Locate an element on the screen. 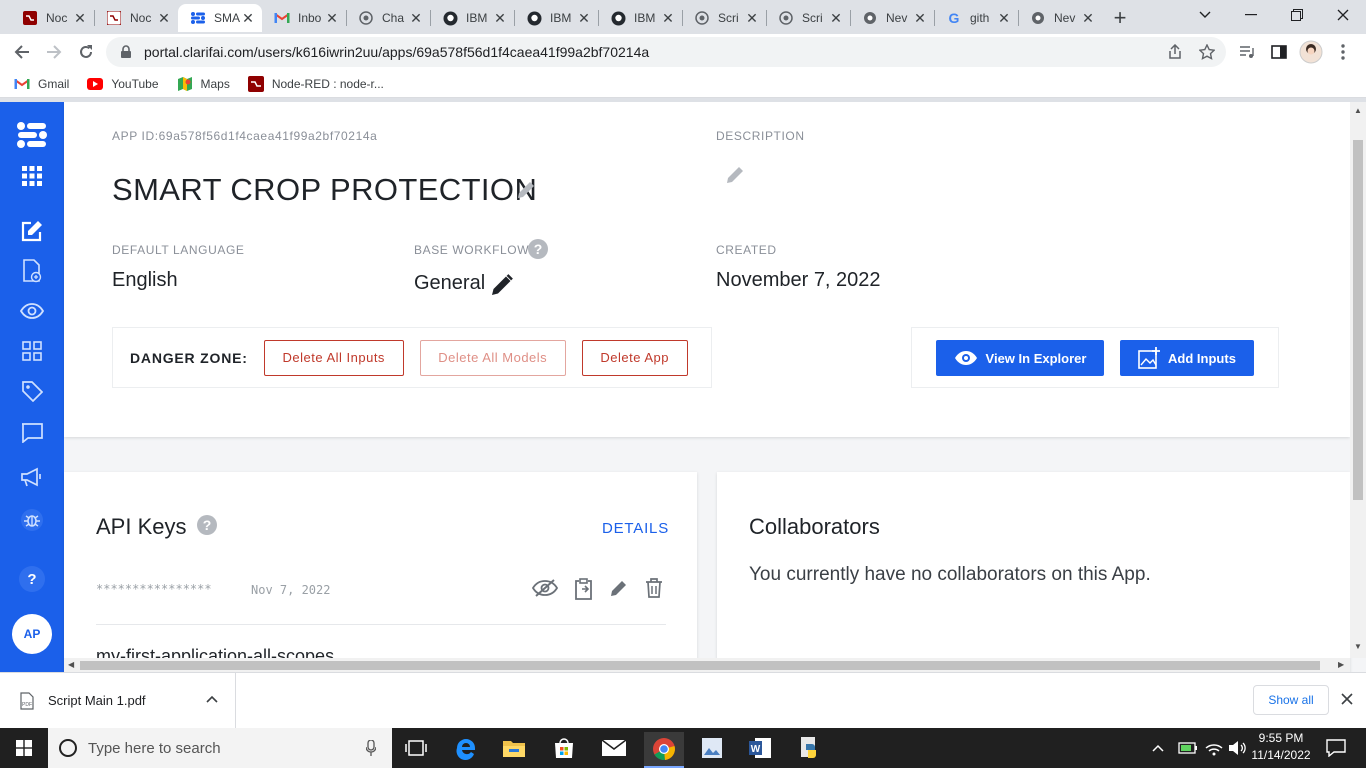 Image resolution: width=1366 pixels, height=768 pixels. clarifai-logo-icon is located at coordinates (32, 135).